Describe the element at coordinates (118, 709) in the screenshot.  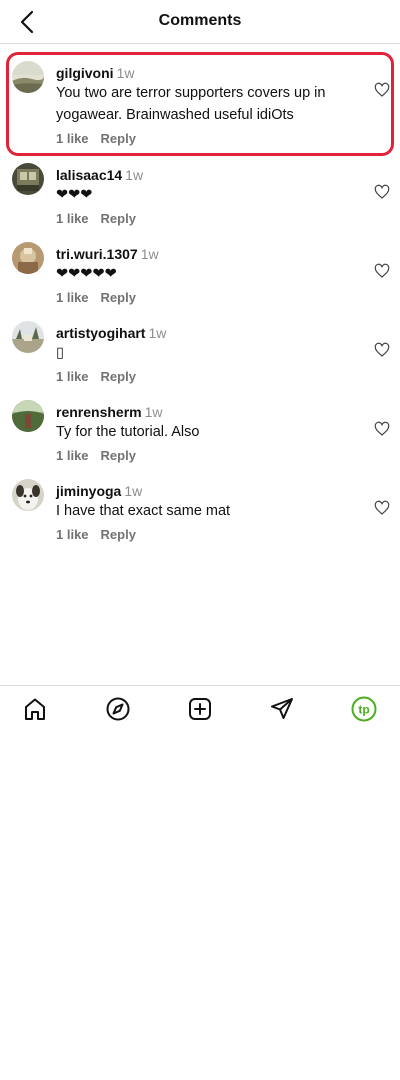
I see `explore-icon` at that location.